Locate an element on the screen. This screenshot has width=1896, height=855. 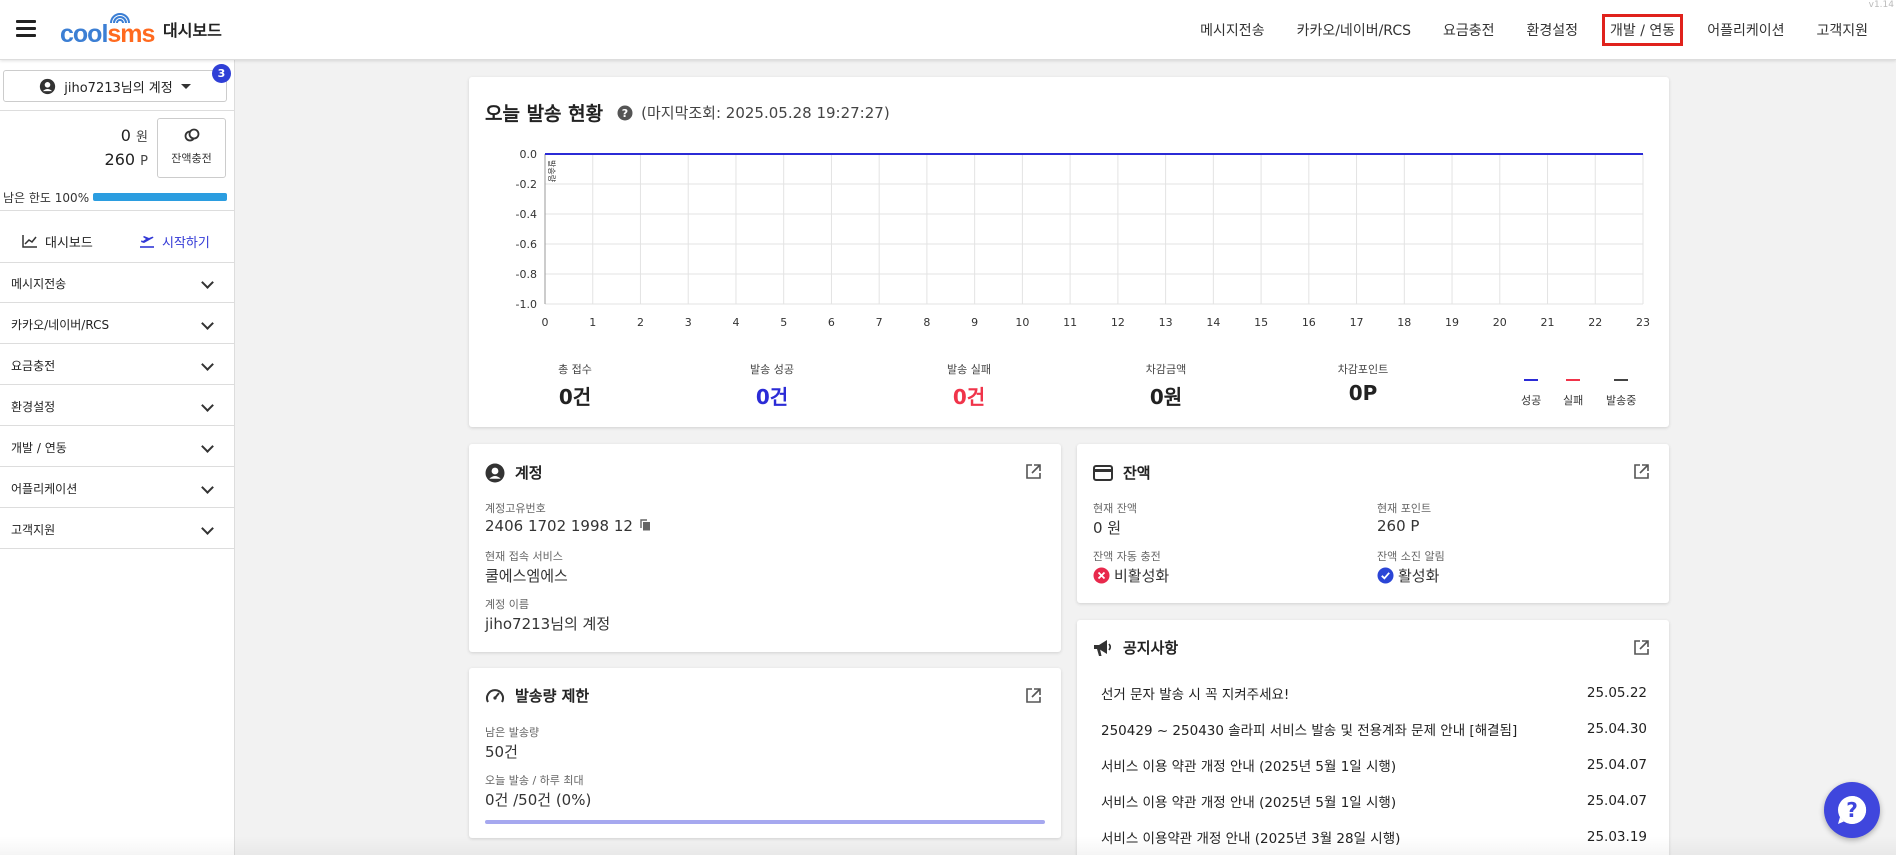
stat-value: 0원 is located at coordinates (1166, 397).